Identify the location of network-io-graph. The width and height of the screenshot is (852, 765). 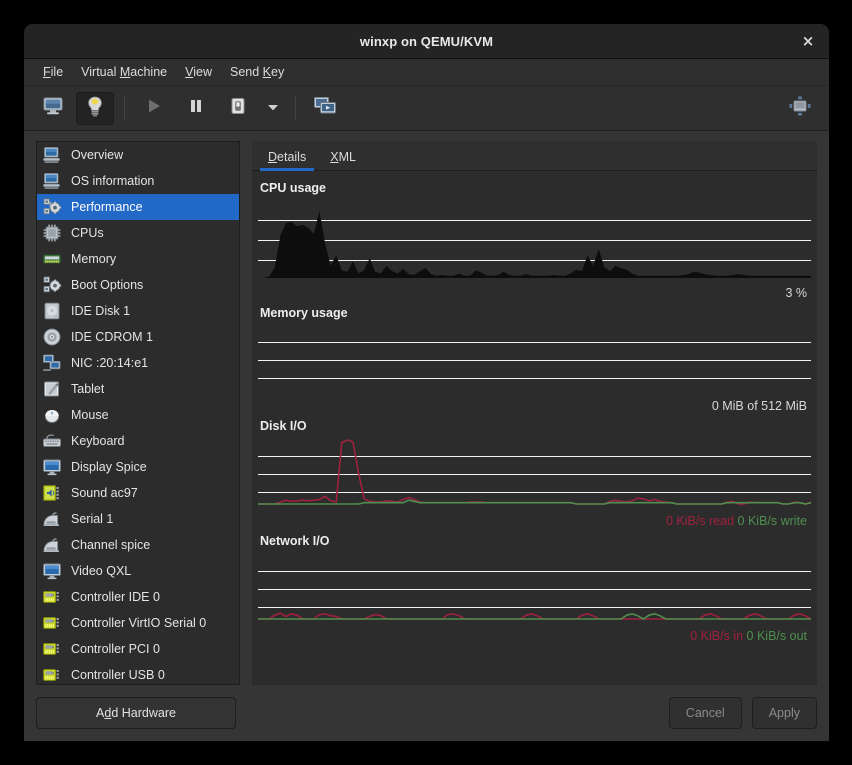
(534, 589).